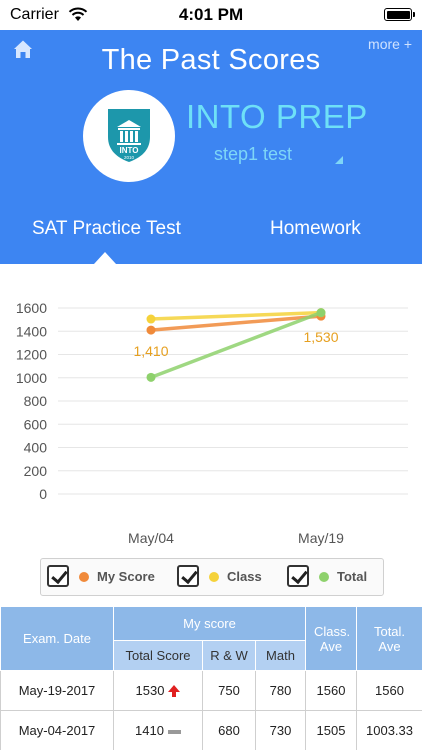 The image size is (422, 750). I want to click on legend-dot-total, so click(324, 577).